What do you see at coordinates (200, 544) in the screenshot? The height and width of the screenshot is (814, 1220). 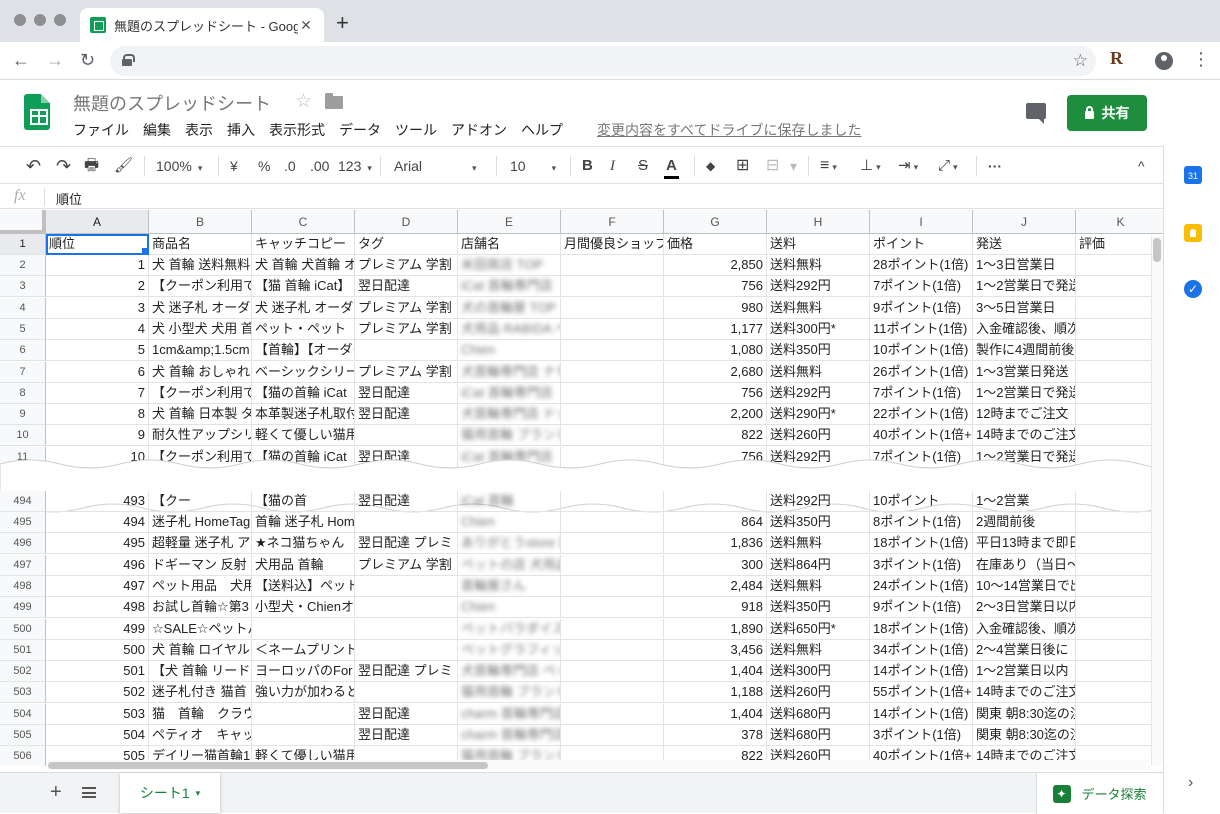 I see `cell: 超軽量 迷子札 ア` at bounding box center [200, 544].